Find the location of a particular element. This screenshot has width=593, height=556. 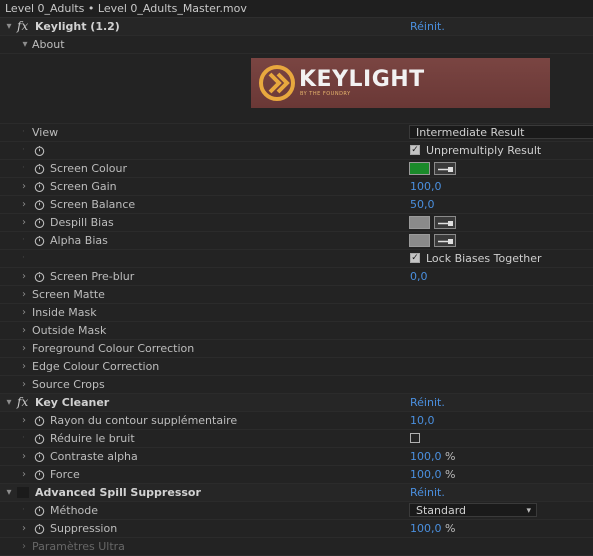

keylight-banner: KEYLIGHT BY THE FOUNDRY is located at coordinates (400, 83).